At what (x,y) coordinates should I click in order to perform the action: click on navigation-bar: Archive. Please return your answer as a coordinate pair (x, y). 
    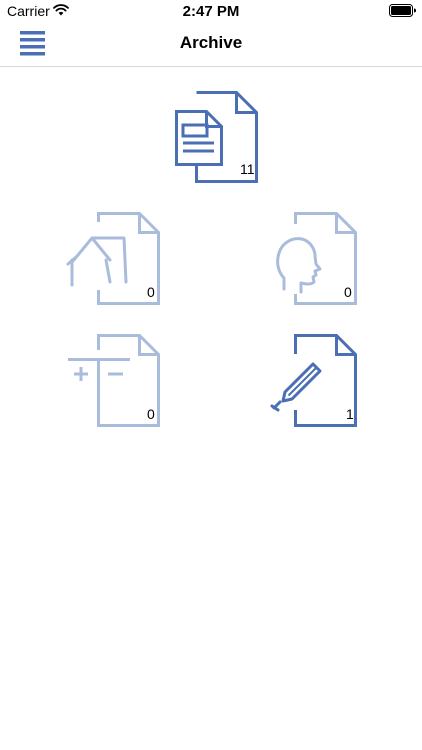
    Looking at the image, I should click on (211, 44).